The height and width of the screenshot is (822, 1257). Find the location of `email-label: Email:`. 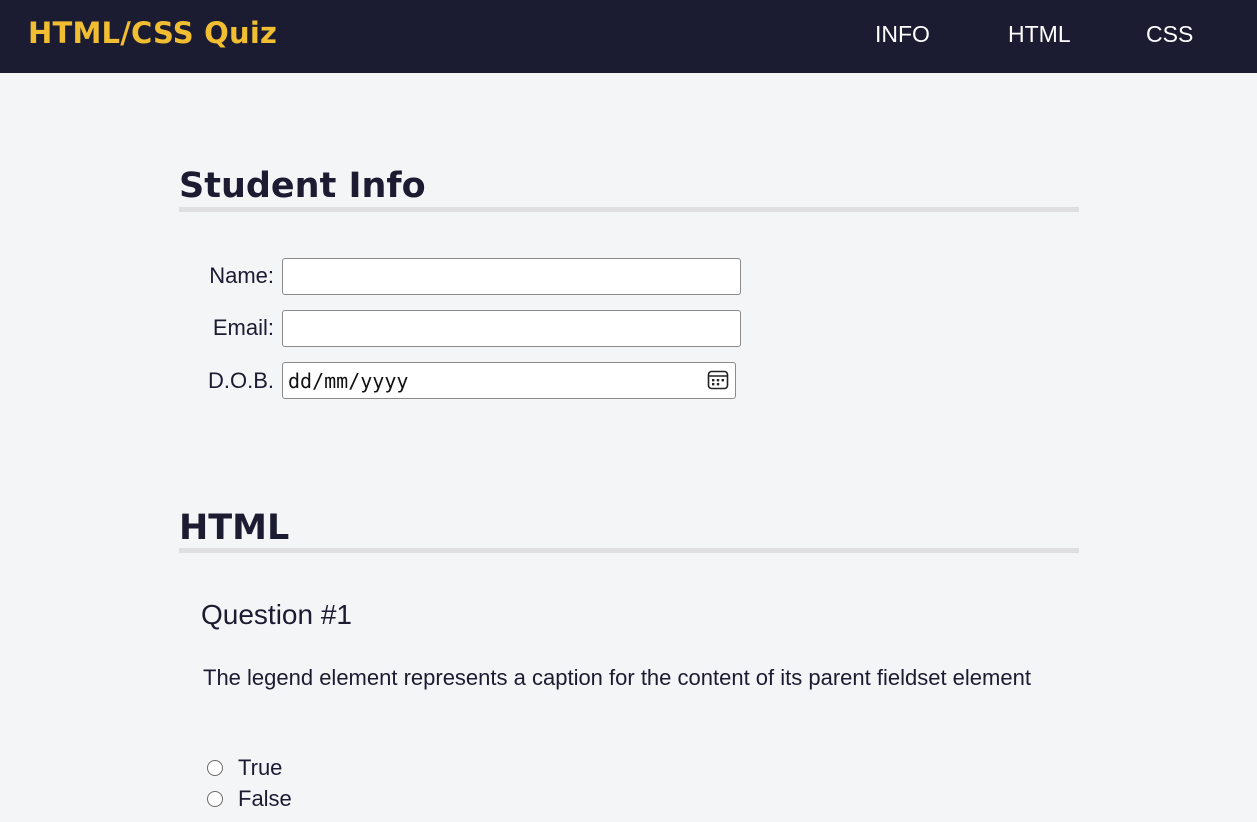

email-label: Email: is located at coordinates (243, 327).